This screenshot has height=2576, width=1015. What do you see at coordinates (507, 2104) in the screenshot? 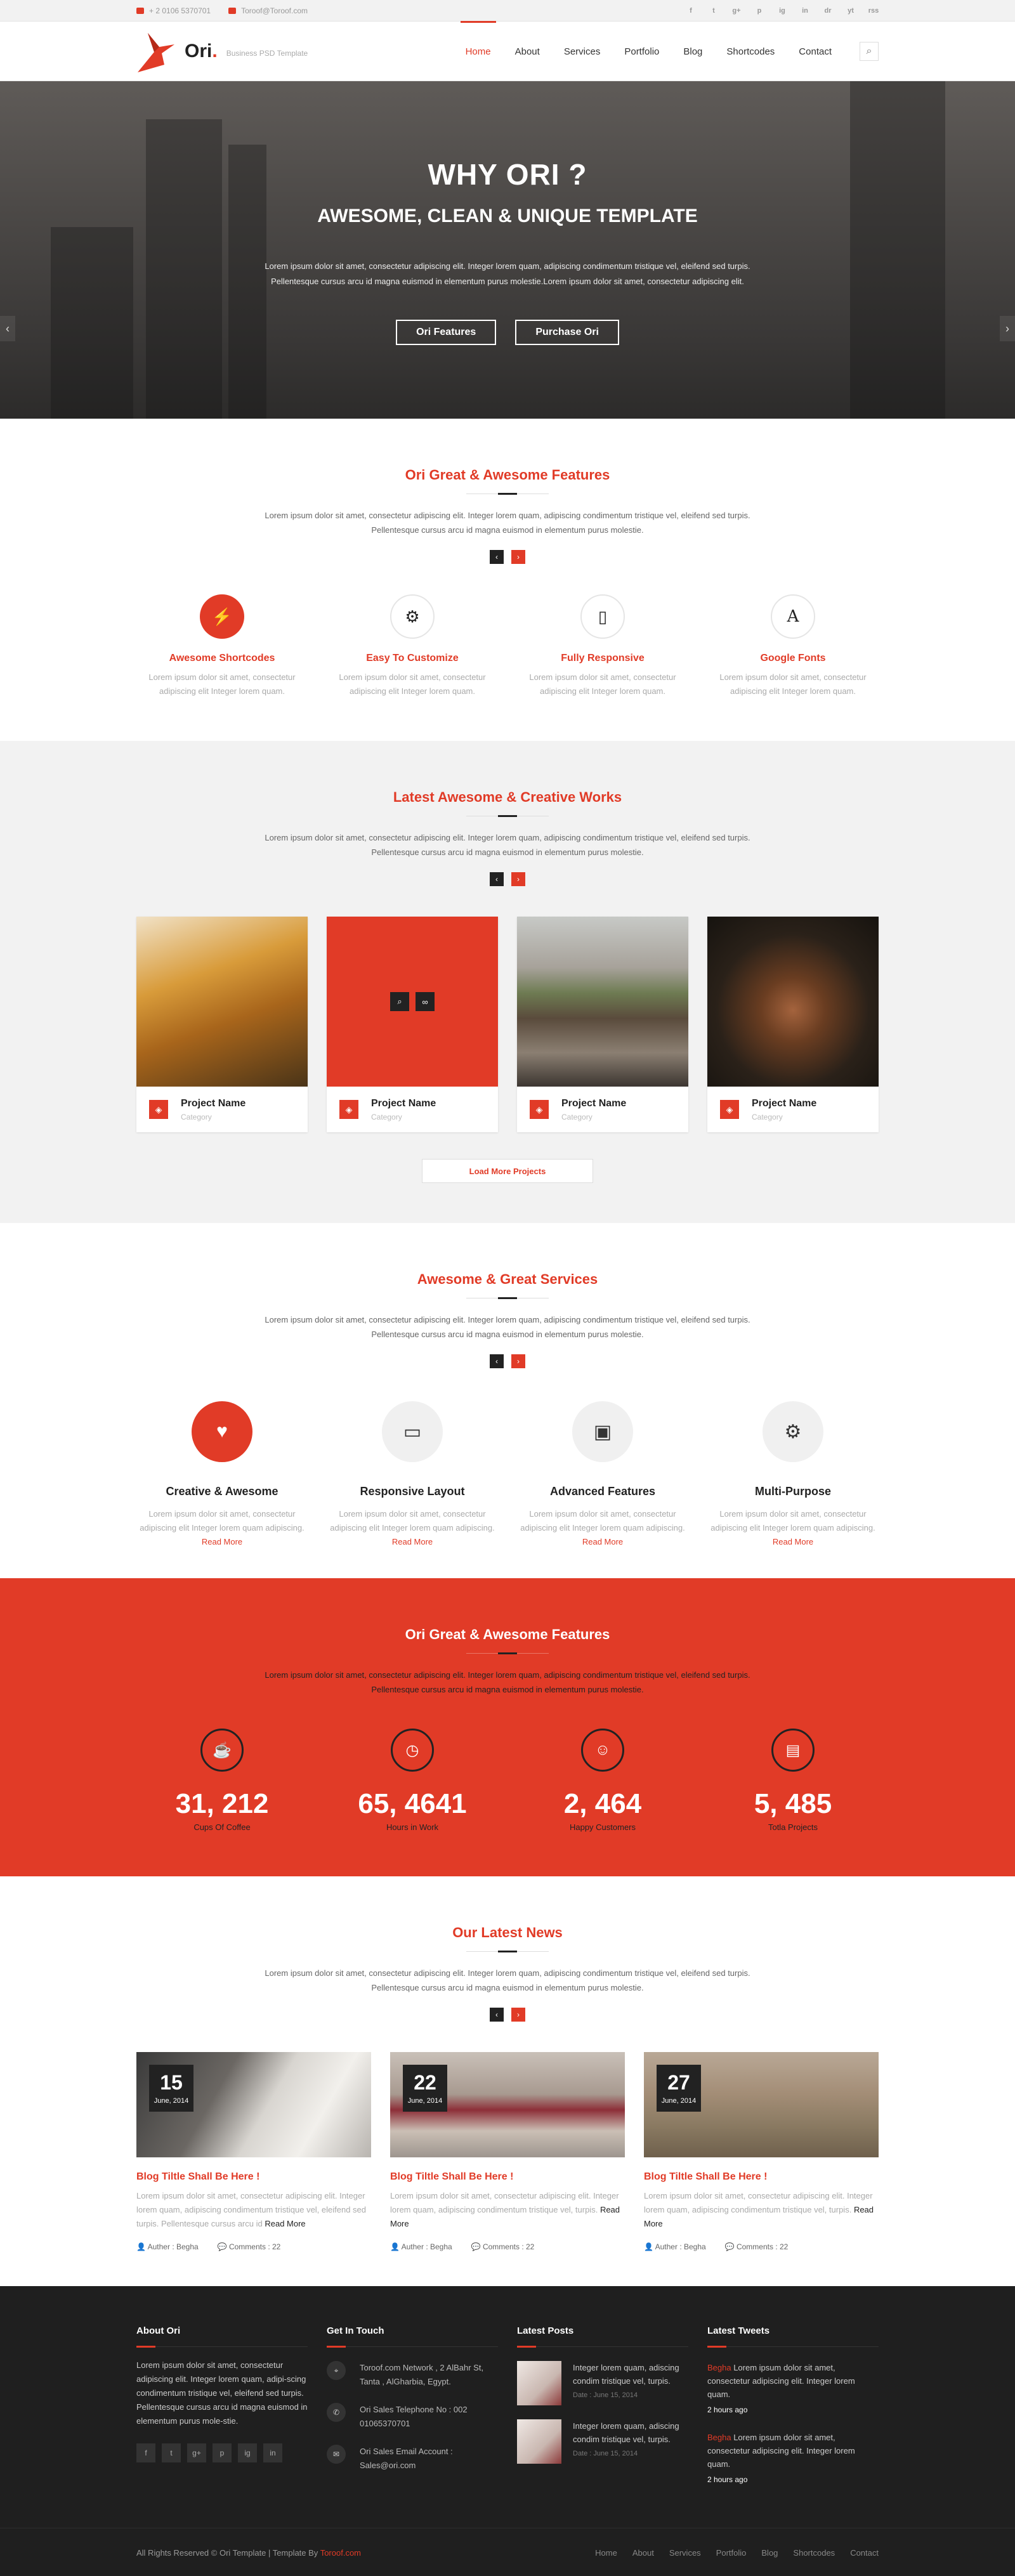
I see `news-image: 22 June, 2014` at bounding box center [507, 2104].